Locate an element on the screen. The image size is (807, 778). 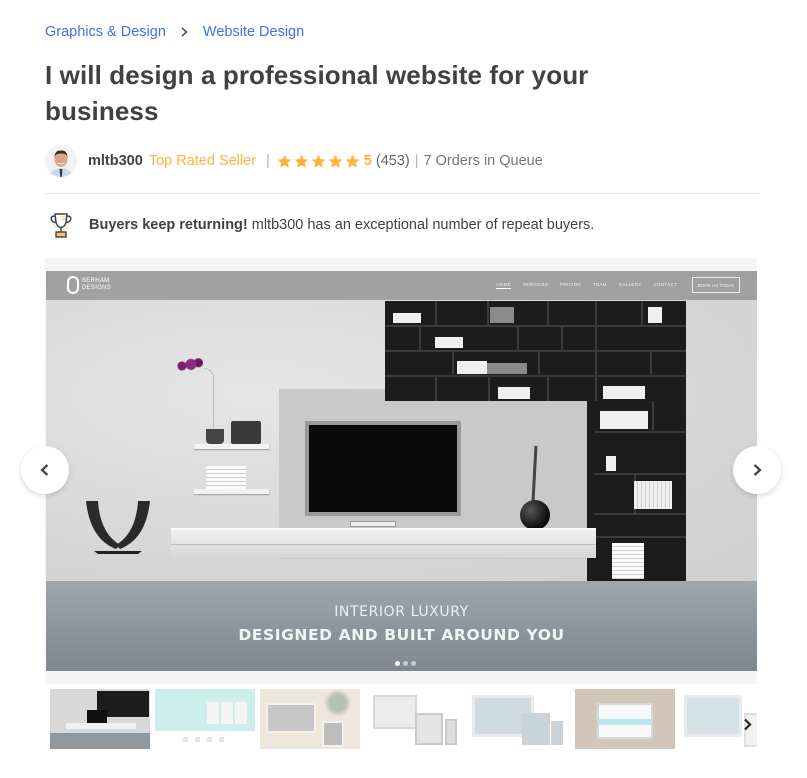
seller-name-link: mltb300 is located at coordinates (115, 161).